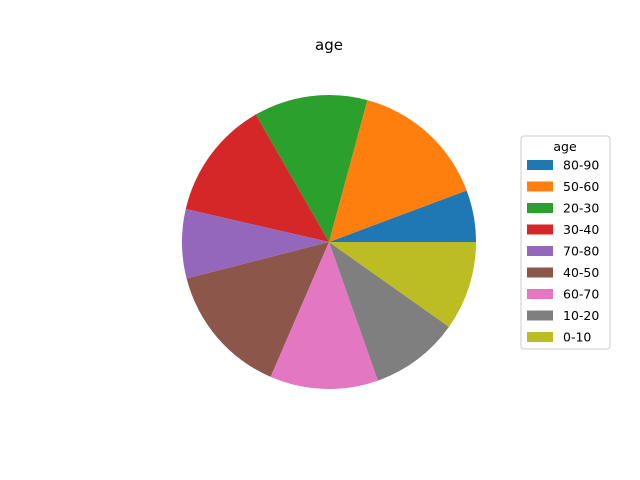 This screenshot has height=480, width=640. I want to click on legend-label-10-20: 10-20, so click(581, 315).